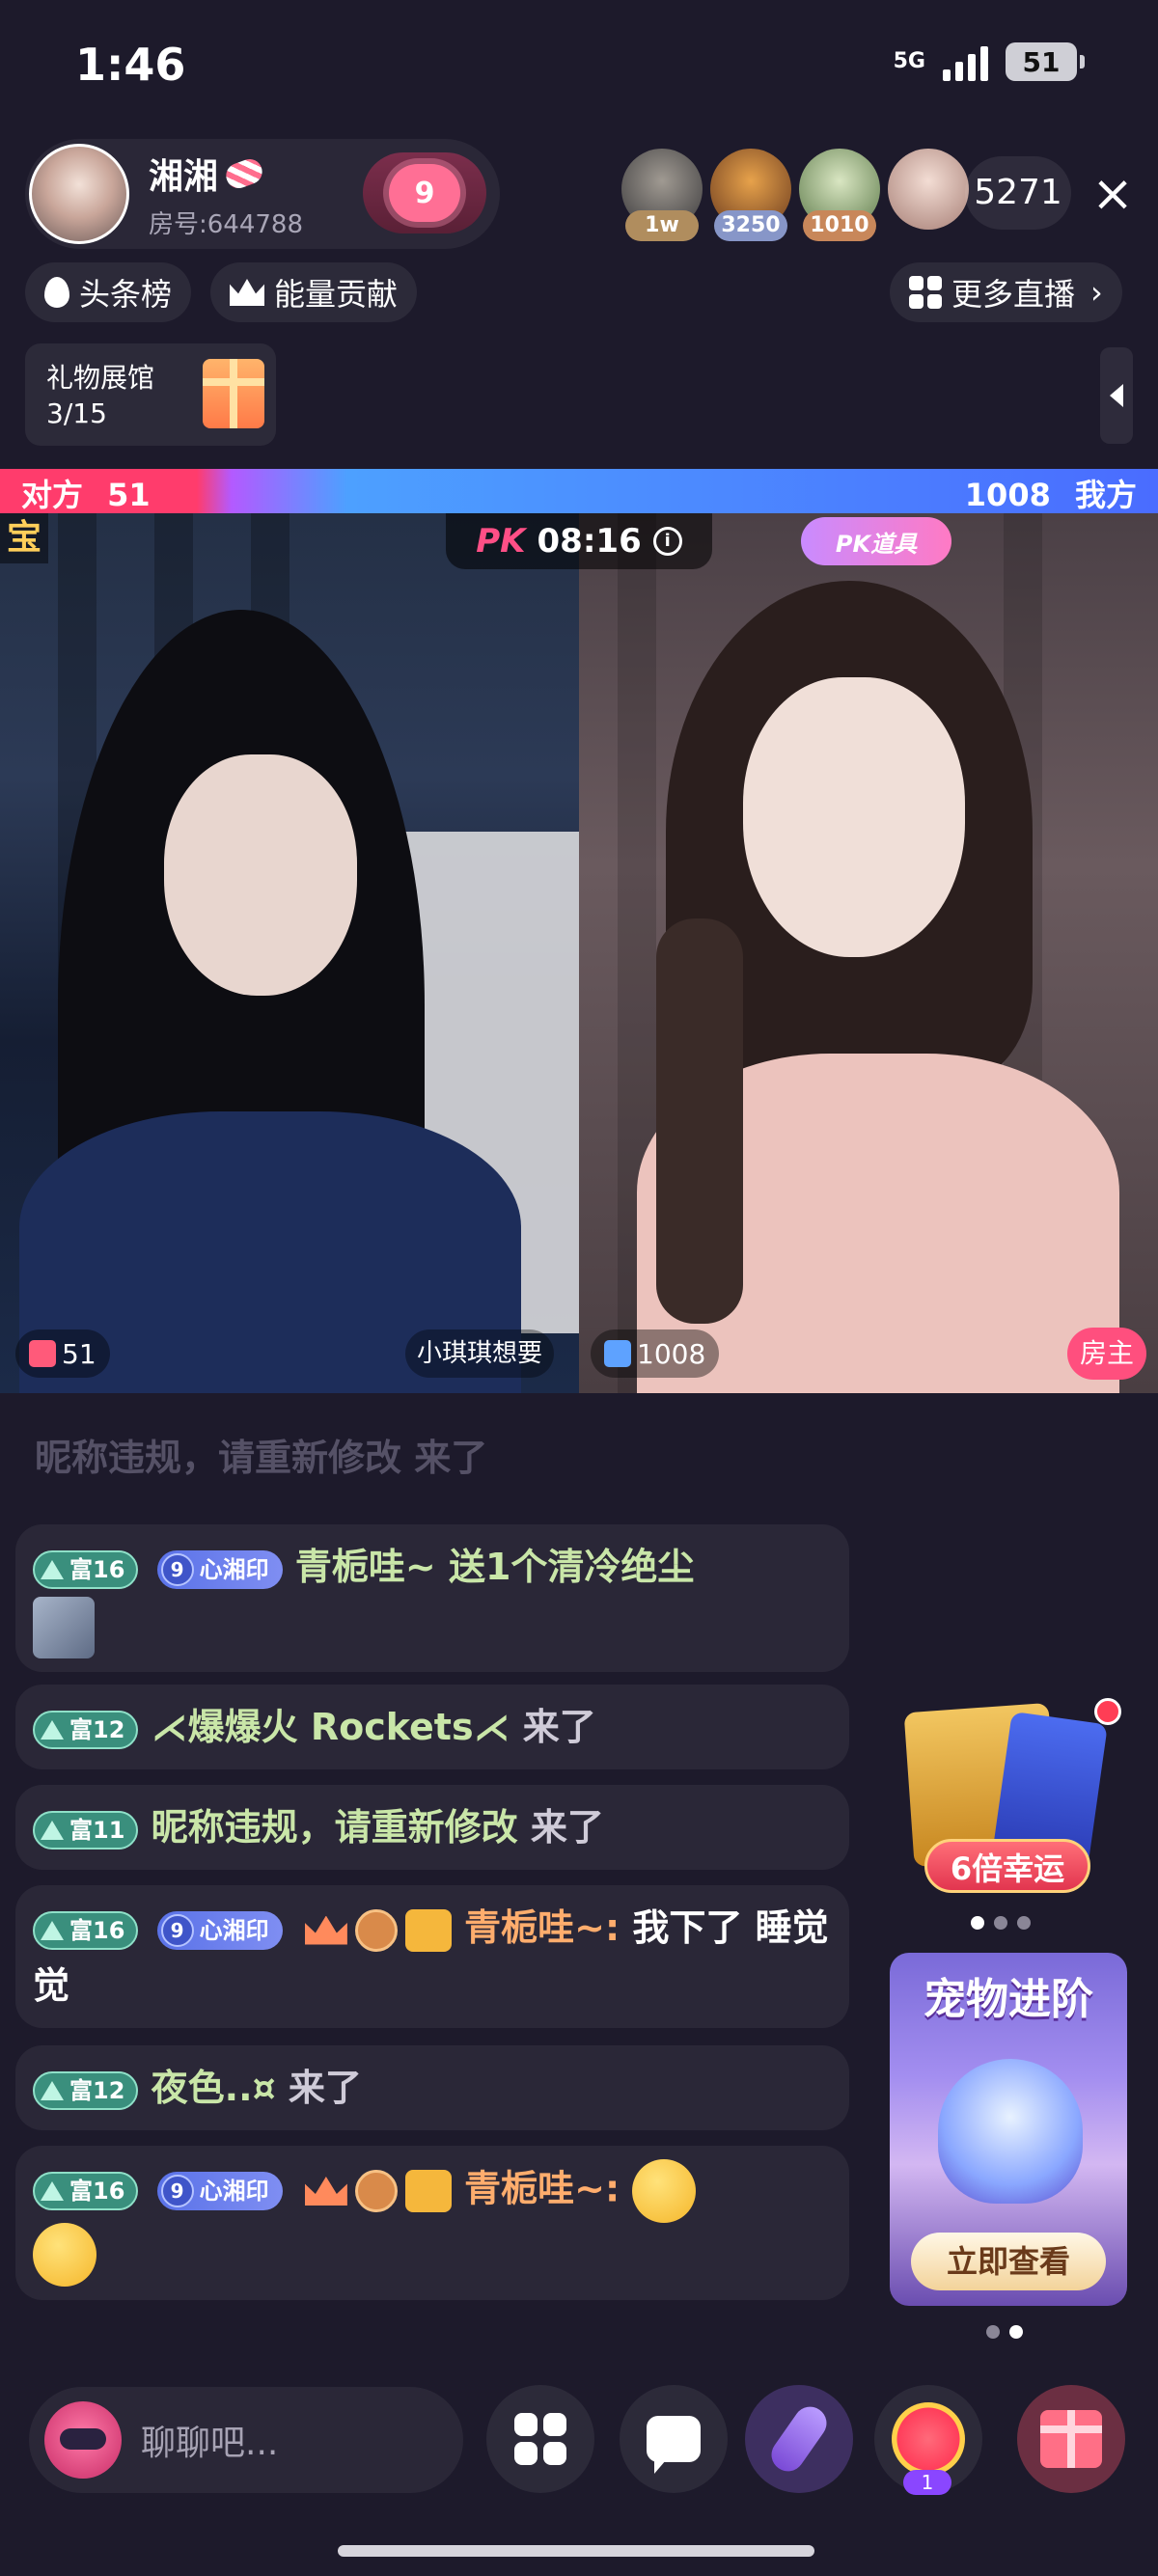 The width and height of the screenshot is (1158, 2576). I want to click on pet-advance-banner: 宠物进阶 立即查看, so click(1008, 2129).